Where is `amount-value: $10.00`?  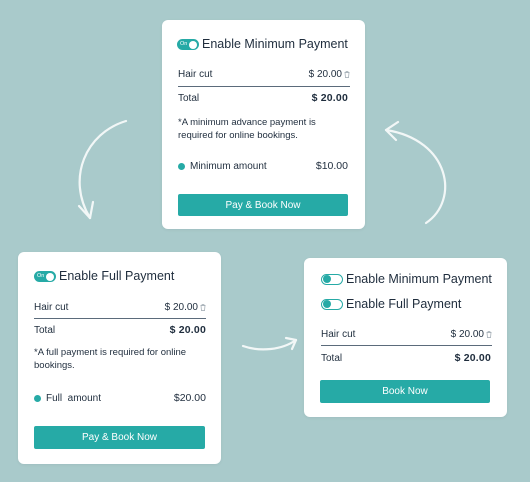
amount-value: $10.00 is located at coordinates (331, 166).